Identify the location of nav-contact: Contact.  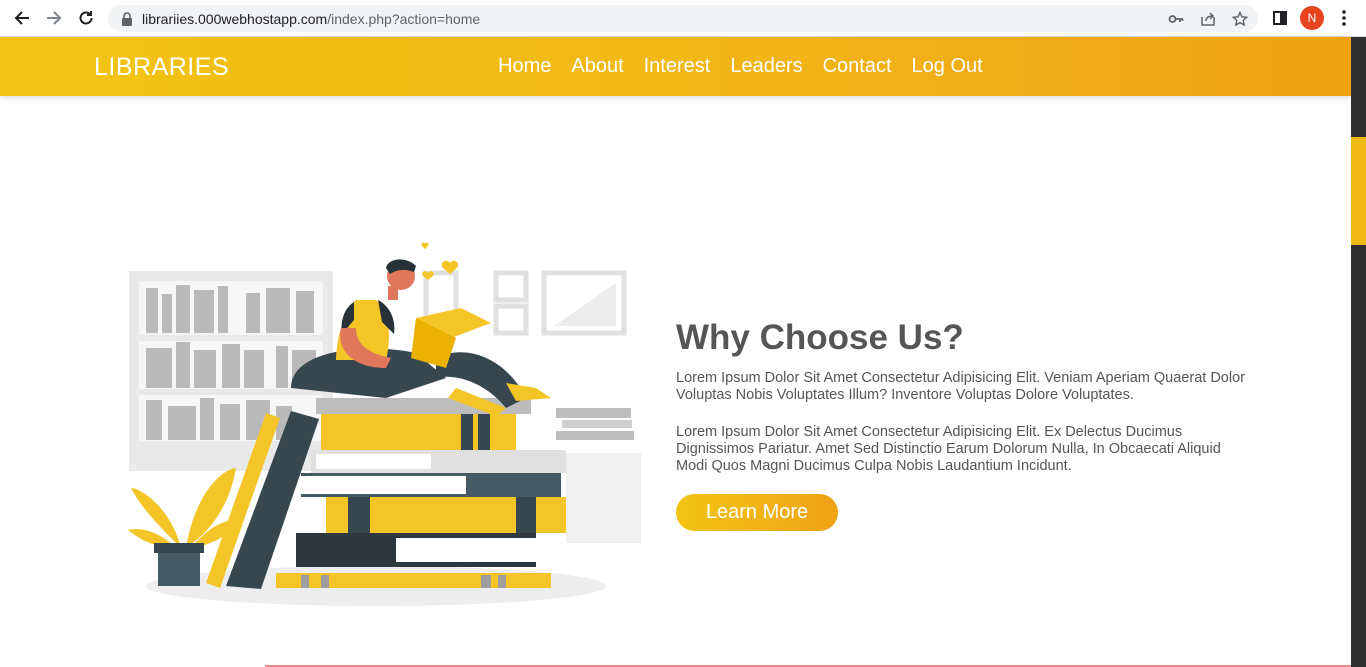
(857, 66).